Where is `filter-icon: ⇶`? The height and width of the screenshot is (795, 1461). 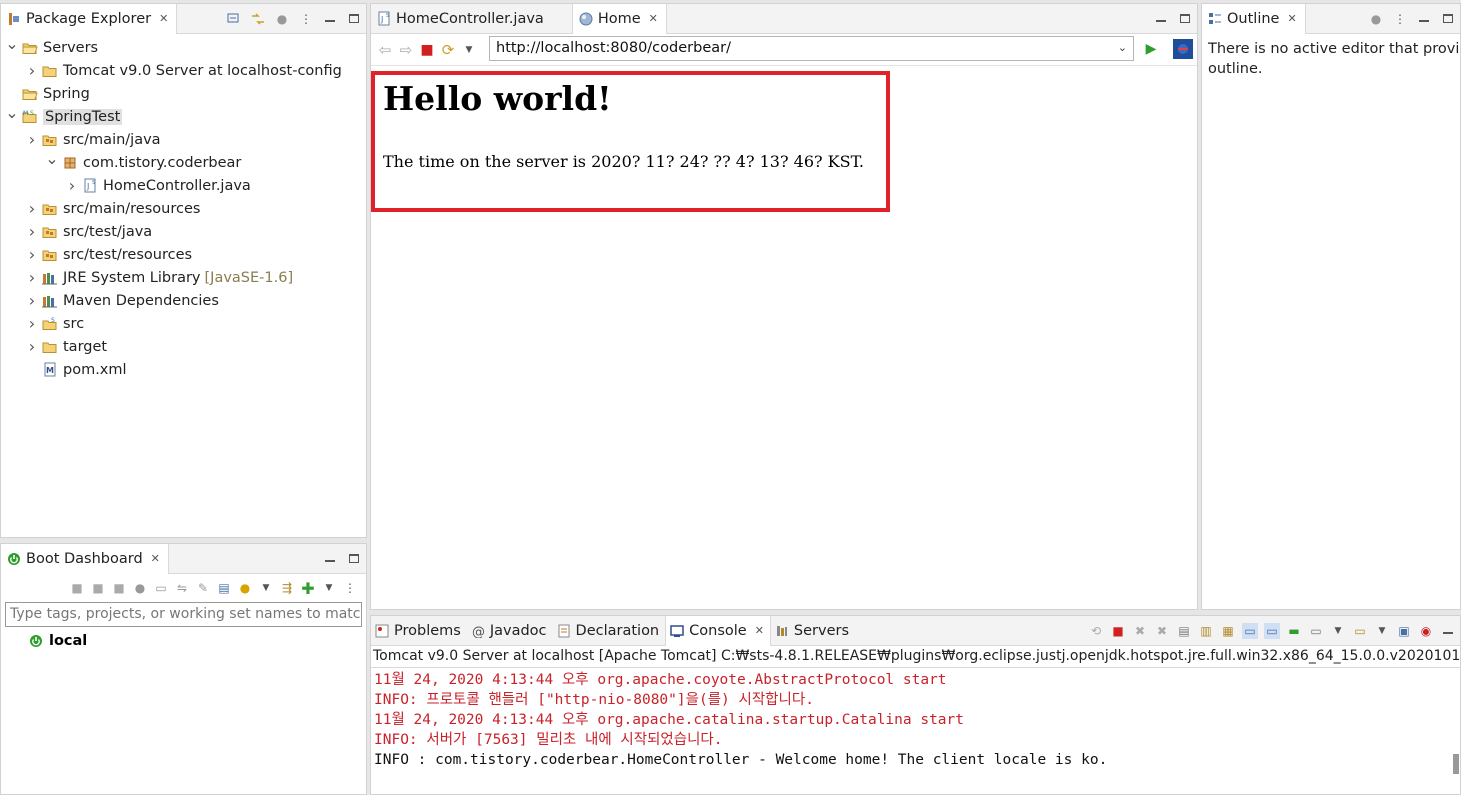
filter-icon: ⇶ is located at coordinates (287, 588).